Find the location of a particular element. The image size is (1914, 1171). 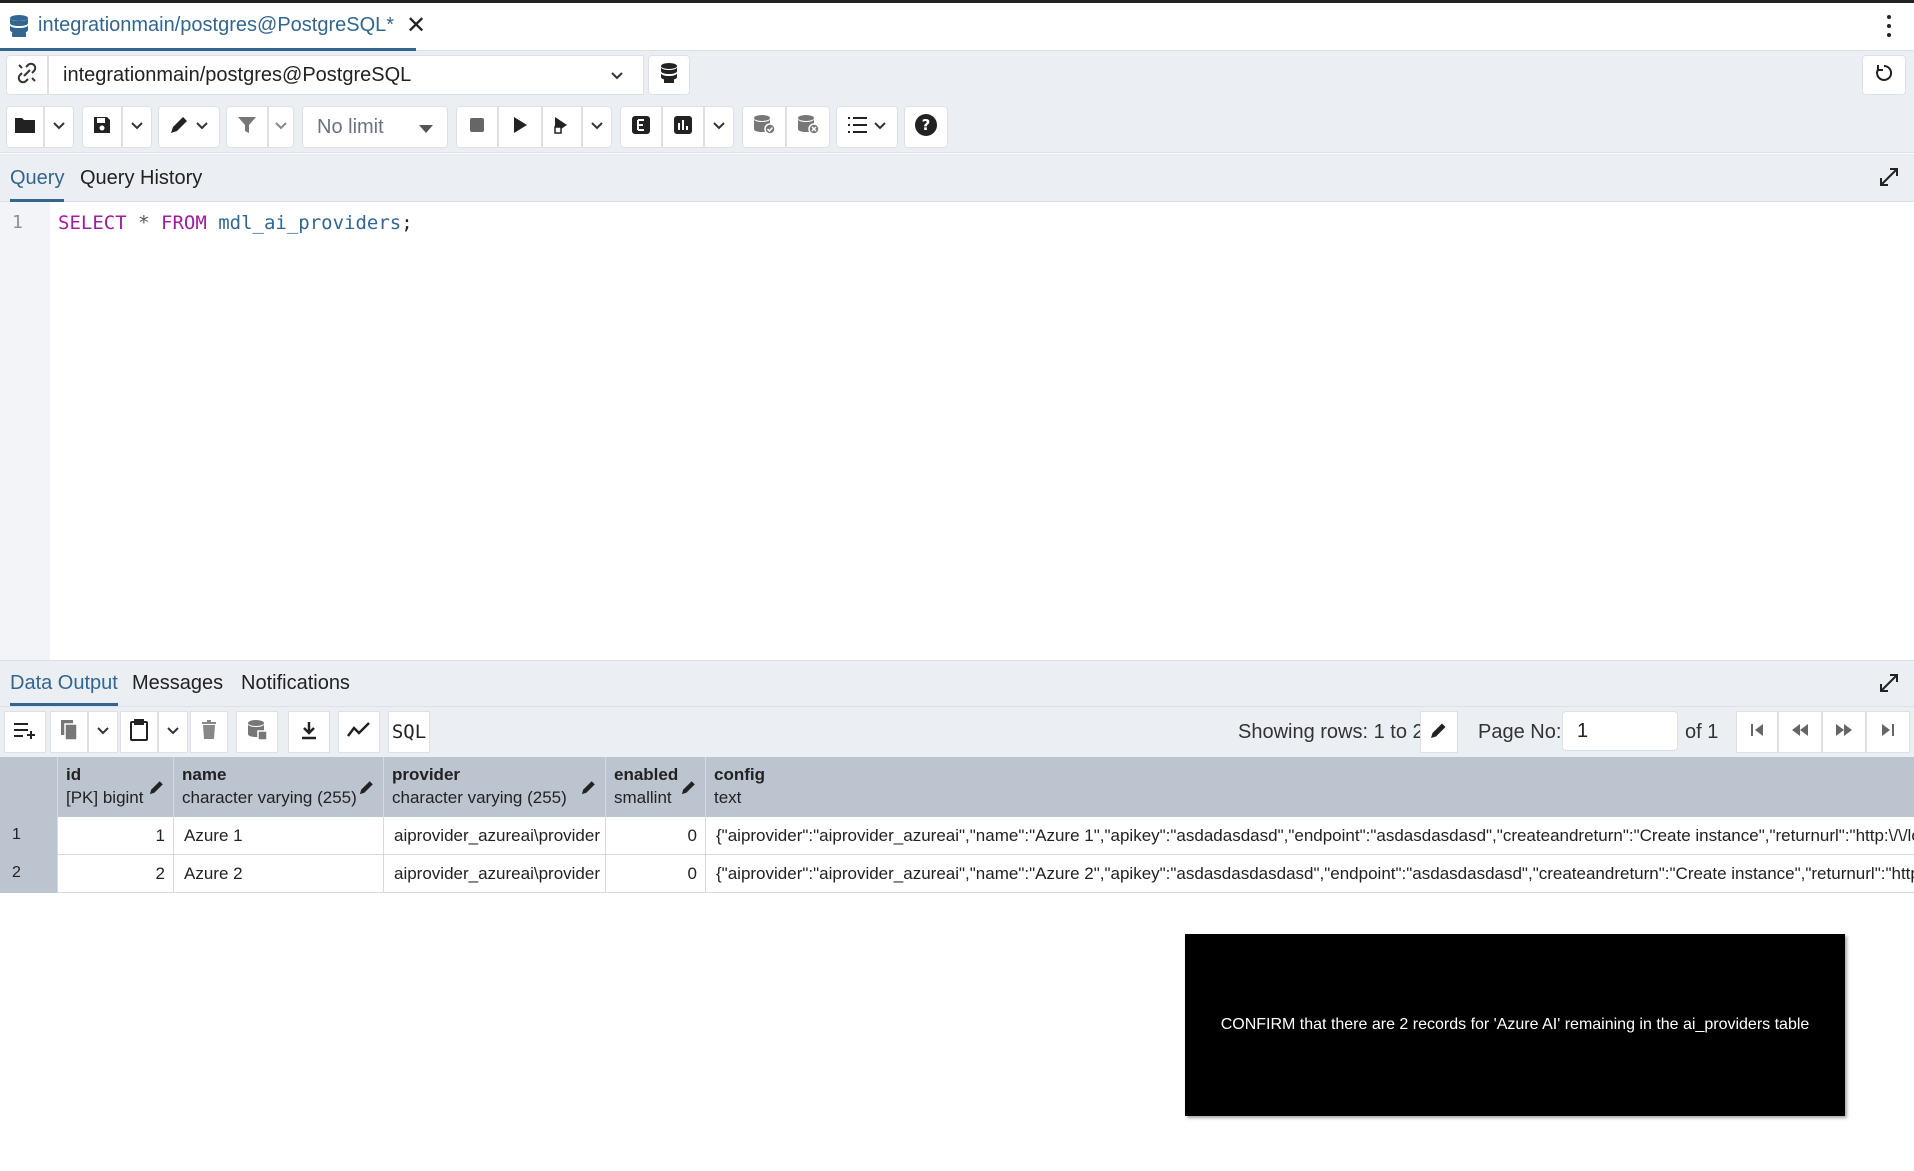

edit-icon is located at coordinates (180, 127).